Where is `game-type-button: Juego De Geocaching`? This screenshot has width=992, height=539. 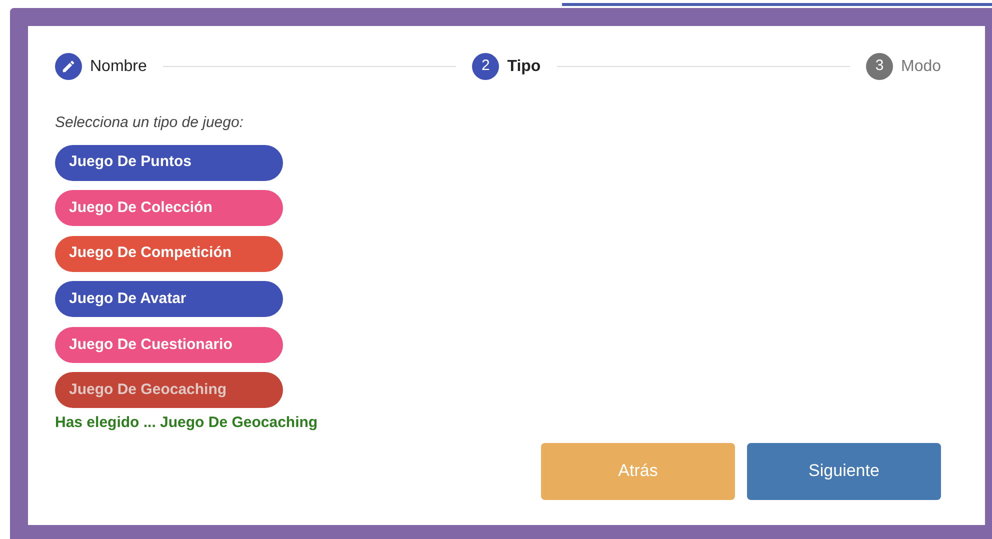 game-type-button: Juego De Geocaching is located at coordinates (169, 390).